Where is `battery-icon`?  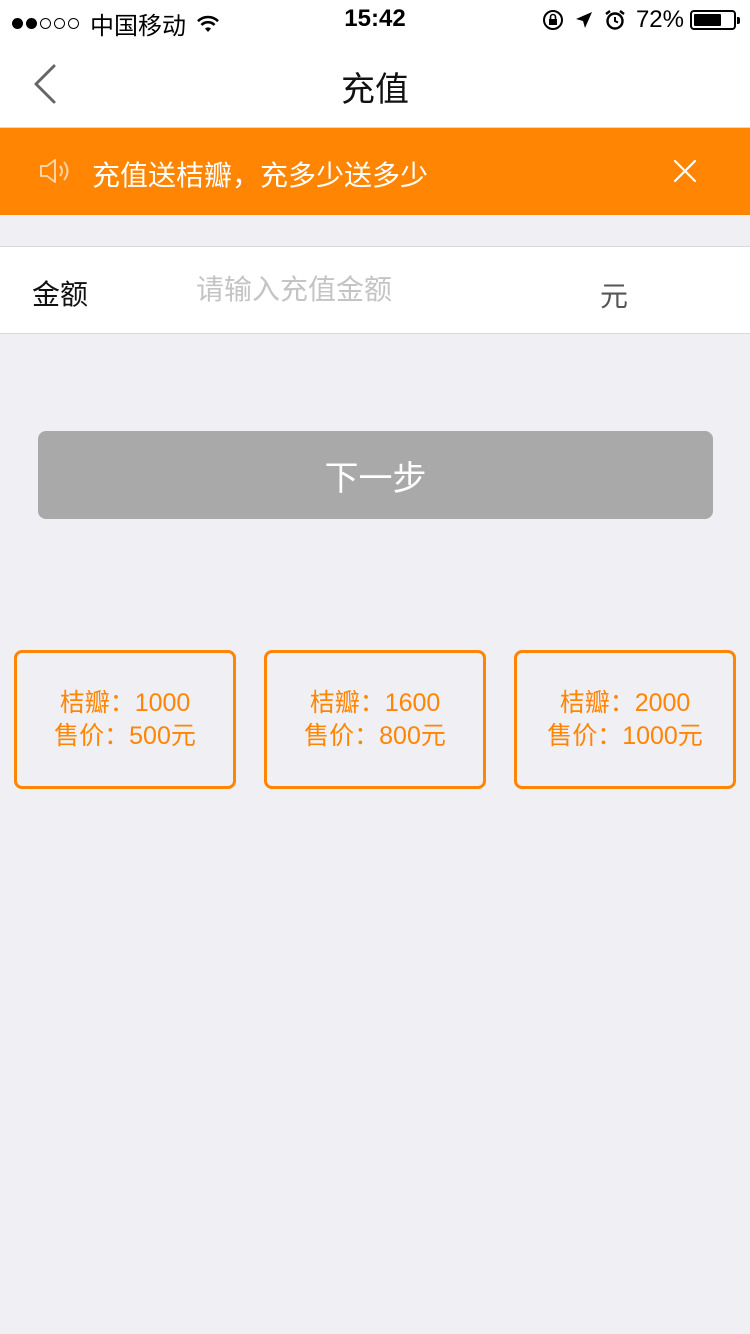
battery-icon is located at coordinates (715, 20).